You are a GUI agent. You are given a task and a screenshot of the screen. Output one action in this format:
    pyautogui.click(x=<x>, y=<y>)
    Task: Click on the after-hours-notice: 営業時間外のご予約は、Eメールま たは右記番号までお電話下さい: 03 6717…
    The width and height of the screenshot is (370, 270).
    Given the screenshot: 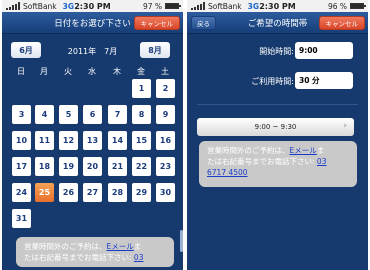 What is the action you would take?
    pyautogui.click(x=278, y=164)
    